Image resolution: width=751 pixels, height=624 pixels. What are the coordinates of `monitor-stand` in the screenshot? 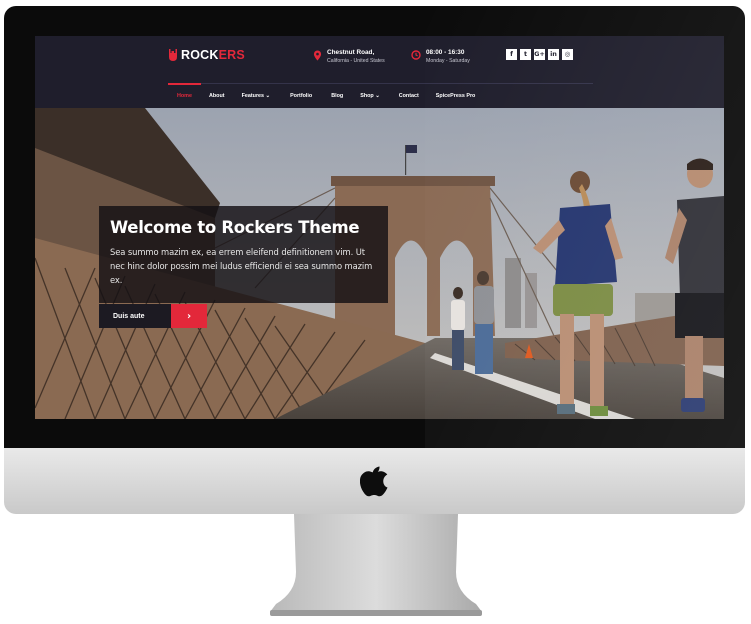 It's located at (376, 565).